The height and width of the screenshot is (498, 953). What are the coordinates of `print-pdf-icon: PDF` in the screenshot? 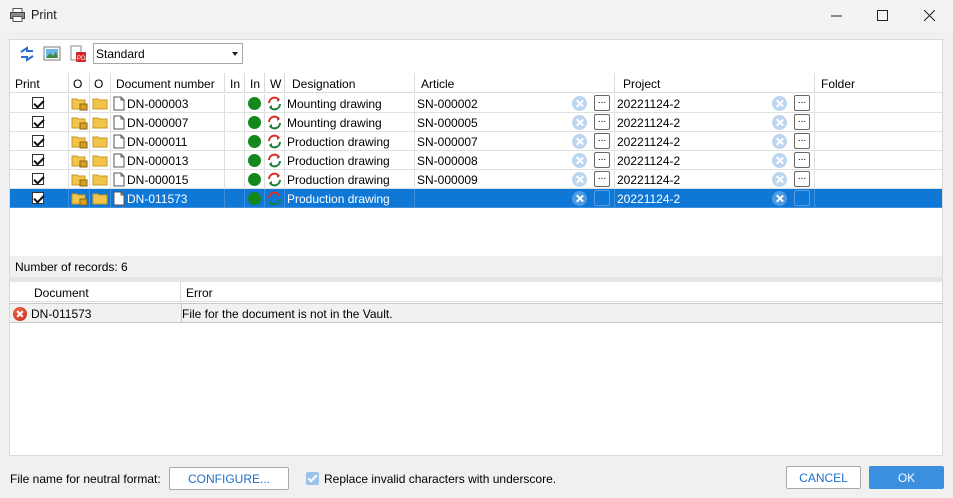 It's located at (78, 54).